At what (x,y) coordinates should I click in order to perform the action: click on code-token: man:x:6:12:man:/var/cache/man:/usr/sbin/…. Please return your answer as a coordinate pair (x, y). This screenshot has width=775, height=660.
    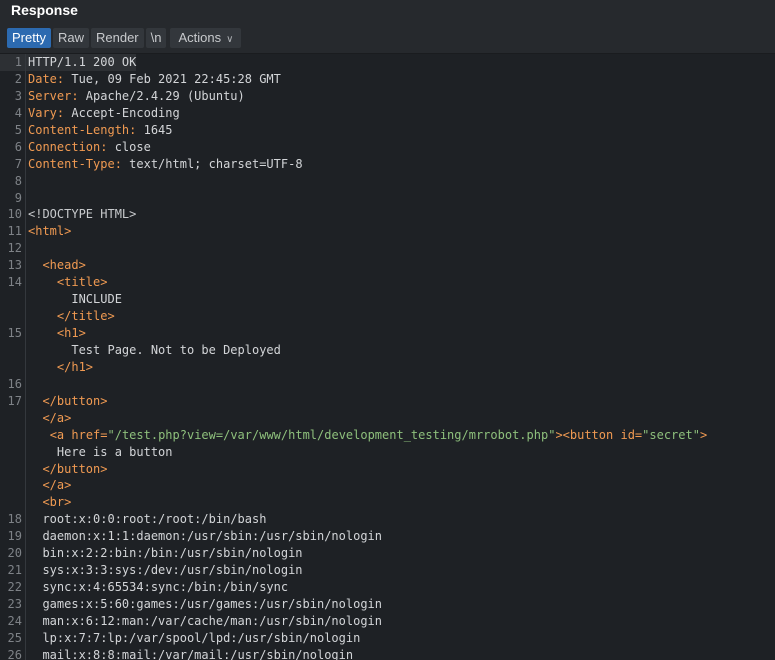
    Looking at the image, I should click on (205, 620).